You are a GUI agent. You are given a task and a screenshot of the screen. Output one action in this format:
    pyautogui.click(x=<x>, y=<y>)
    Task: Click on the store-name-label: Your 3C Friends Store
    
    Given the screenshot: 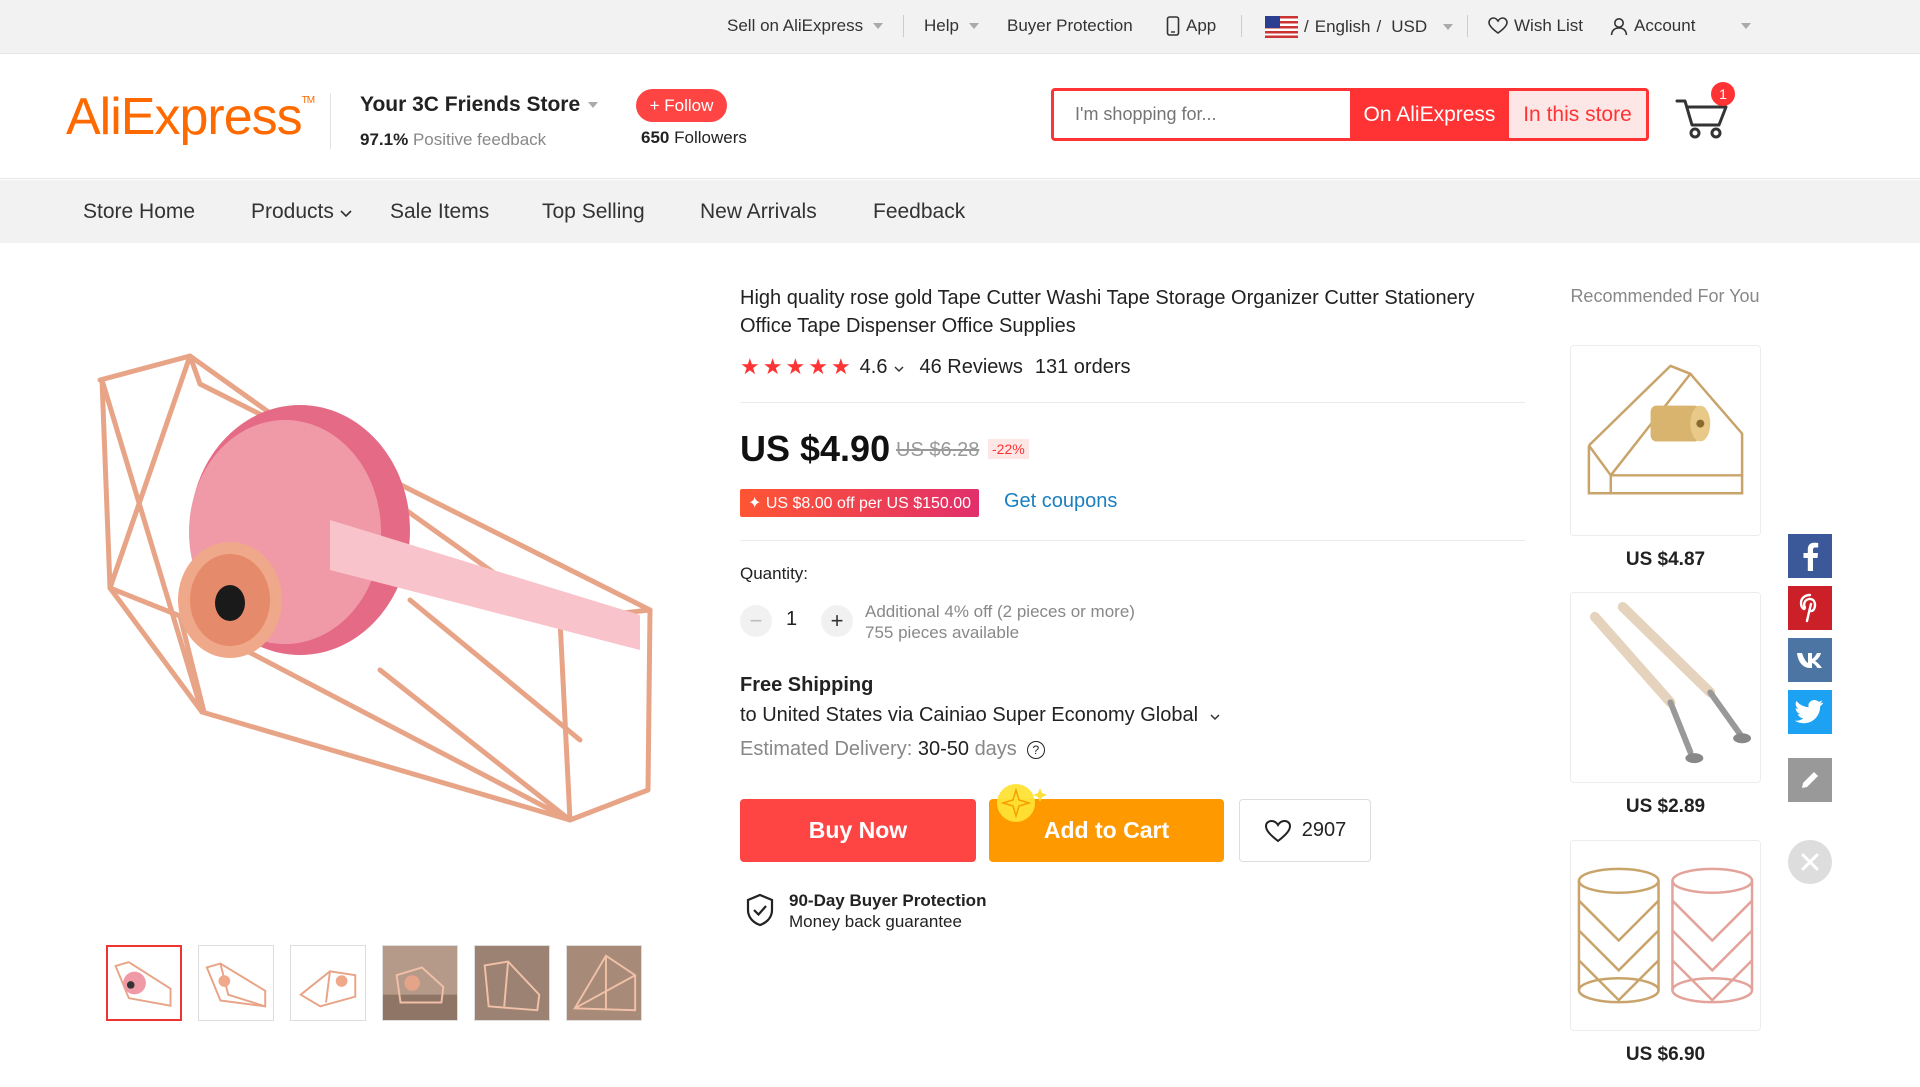 What is the action you would take?
    pyautogui.click(x=470, y=104)
    